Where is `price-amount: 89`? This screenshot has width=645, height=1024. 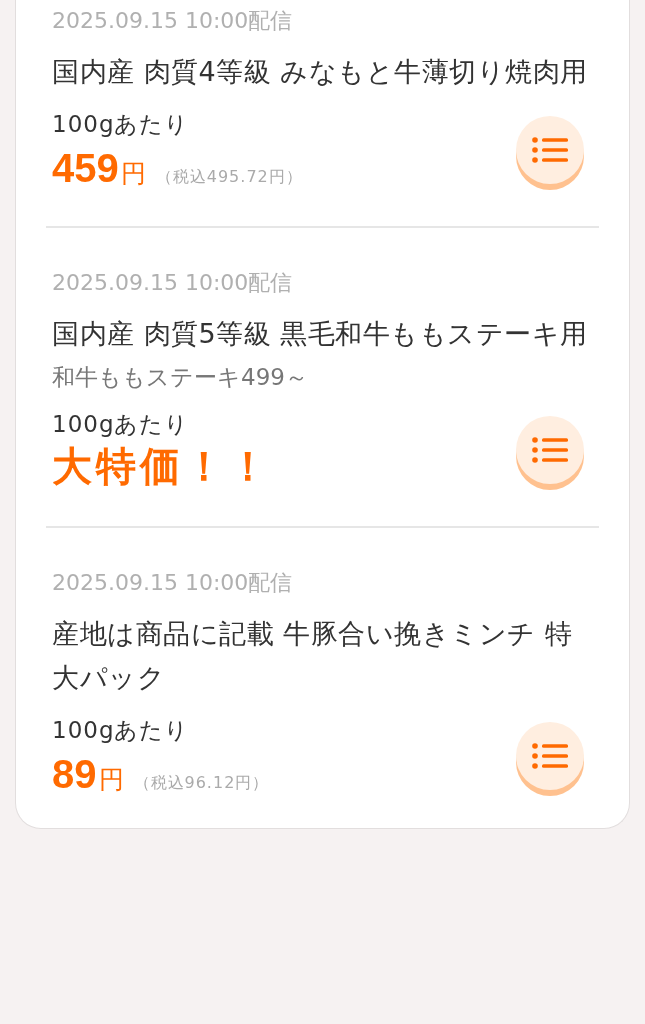
price-amount: 89 is located at coordinates (74, 774).